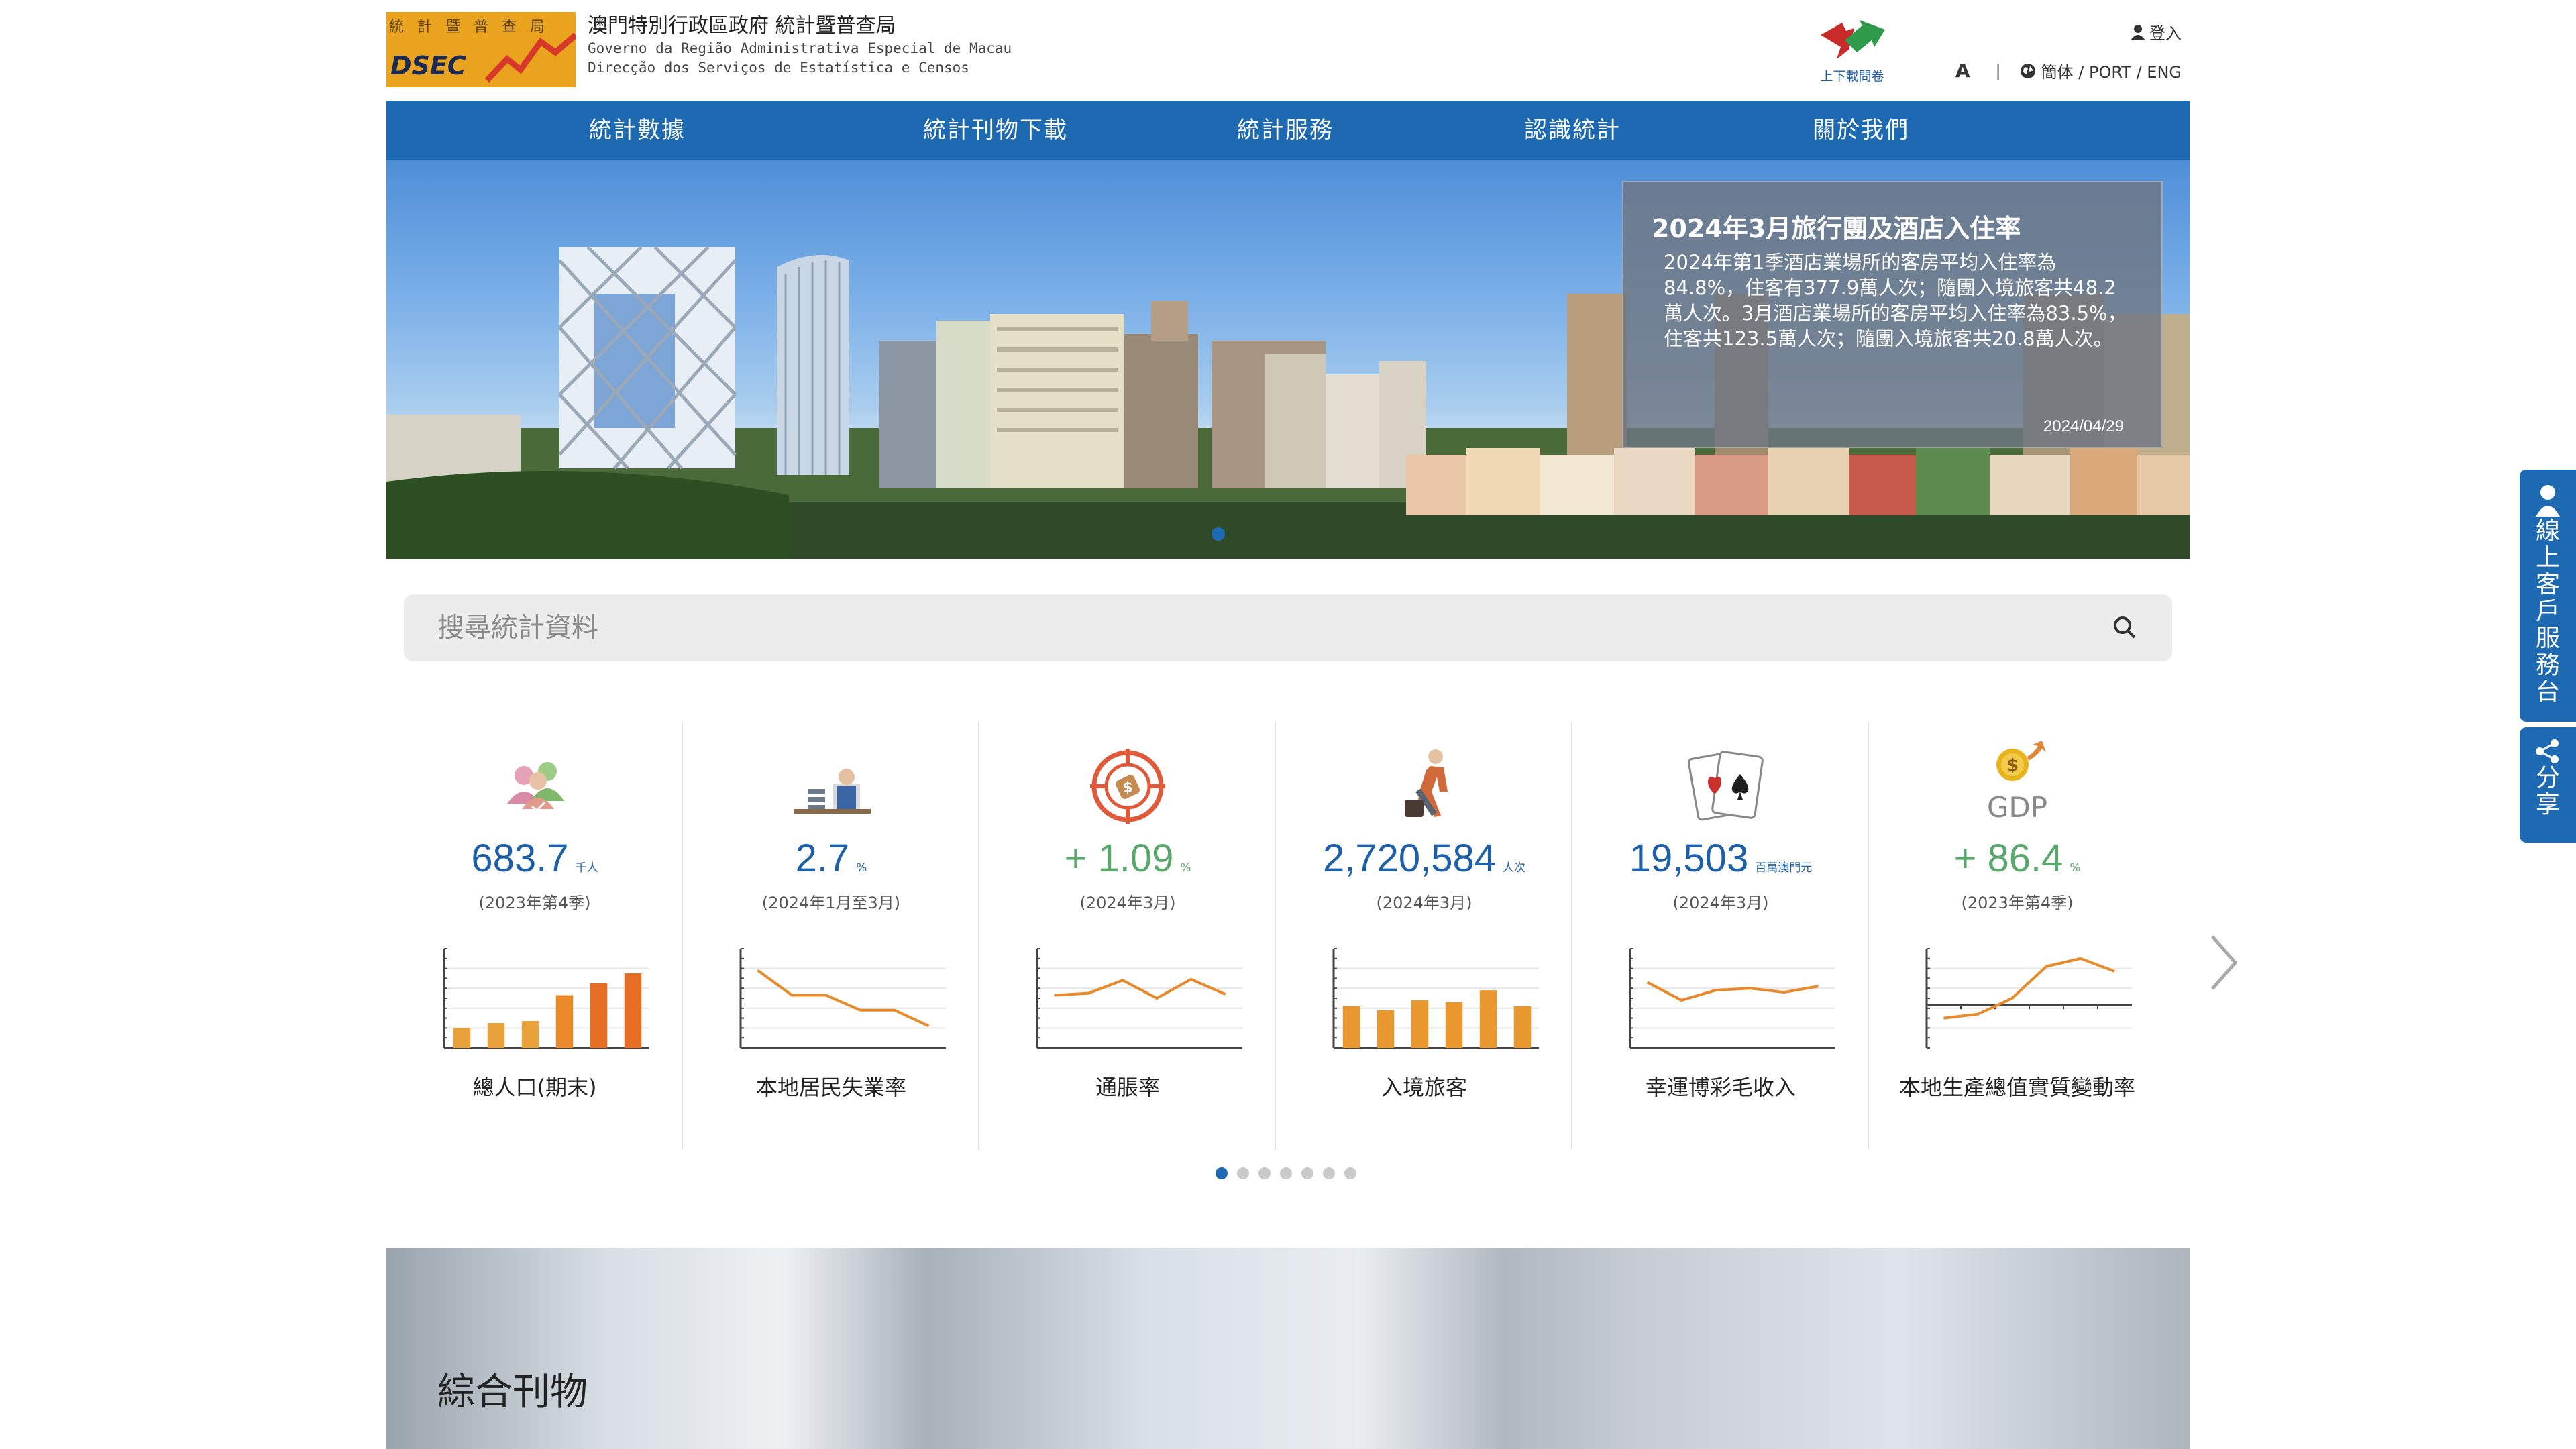 This screenshot has height=1449, width=2576. What do you see at coordinates (2547, 611) in the screenshot?
I see `online-help-label: 線上客戶服務台` at bounding box center [2547, 611].